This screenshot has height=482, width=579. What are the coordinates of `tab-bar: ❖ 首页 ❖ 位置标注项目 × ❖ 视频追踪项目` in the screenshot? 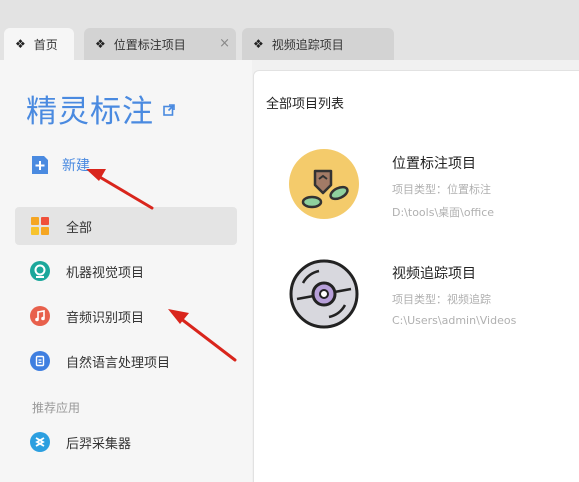 It's located at (289, 30).